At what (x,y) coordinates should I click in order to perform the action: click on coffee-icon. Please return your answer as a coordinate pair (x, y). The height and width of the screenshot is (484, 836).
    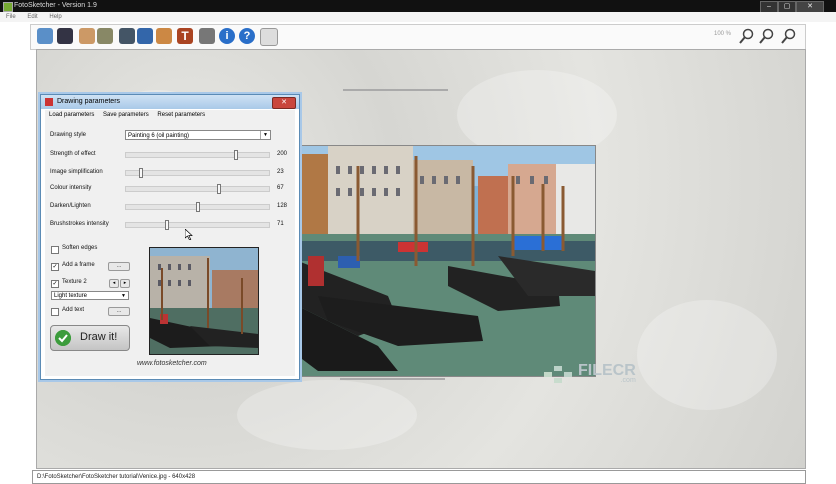
    Looking at the image, I should click on (269, 37).